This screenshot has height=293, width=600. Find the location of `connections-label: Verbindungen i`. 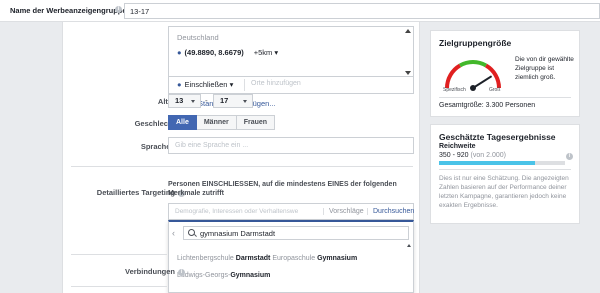

connections-label: Verbindungen i is located at coordinates (155, 271).